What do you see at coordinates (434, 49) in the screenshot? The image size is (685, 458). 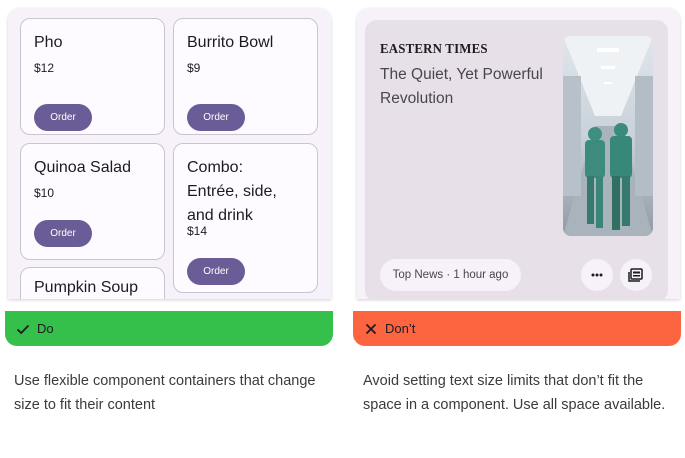 I see `news-source: EASTERN TIMES` at bounding box center [434, 49].